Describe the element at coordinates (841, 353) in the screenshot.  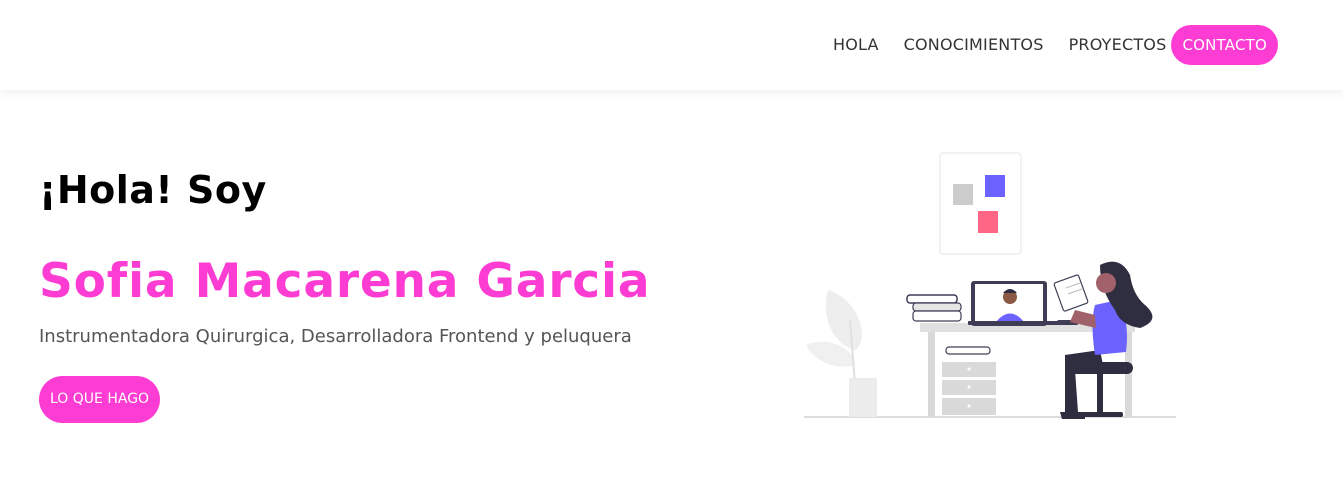
I see `plant-icon` at that location.